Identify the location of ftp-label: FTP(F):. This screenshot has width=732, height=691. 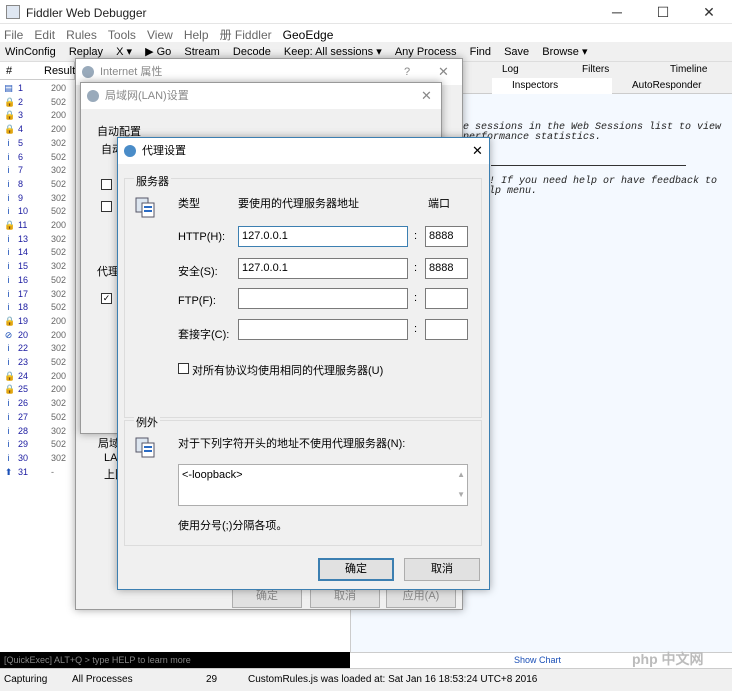
(197, 301).